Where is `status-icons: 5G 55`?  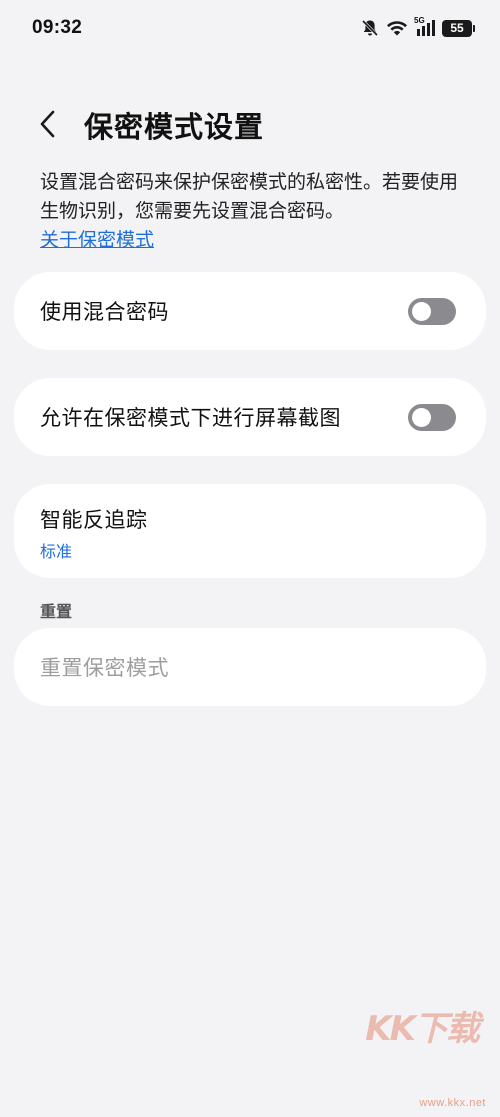
status-icons: 5G 55 is located at coordinates (417, 27).